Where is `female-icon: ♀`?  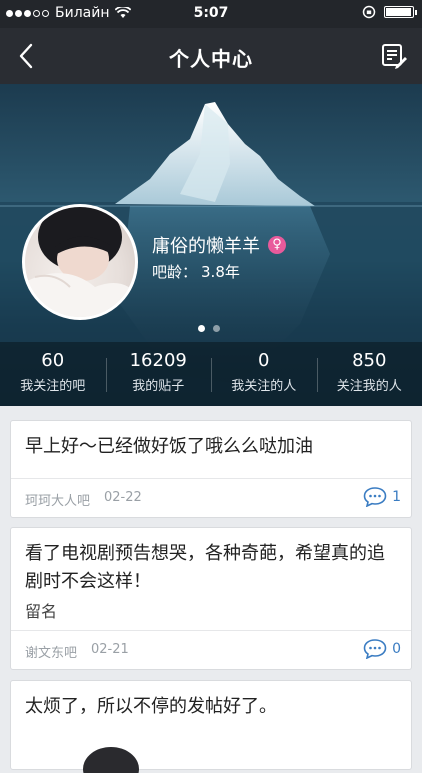 female-icon: ♀ is located at coordinates (277, 245).